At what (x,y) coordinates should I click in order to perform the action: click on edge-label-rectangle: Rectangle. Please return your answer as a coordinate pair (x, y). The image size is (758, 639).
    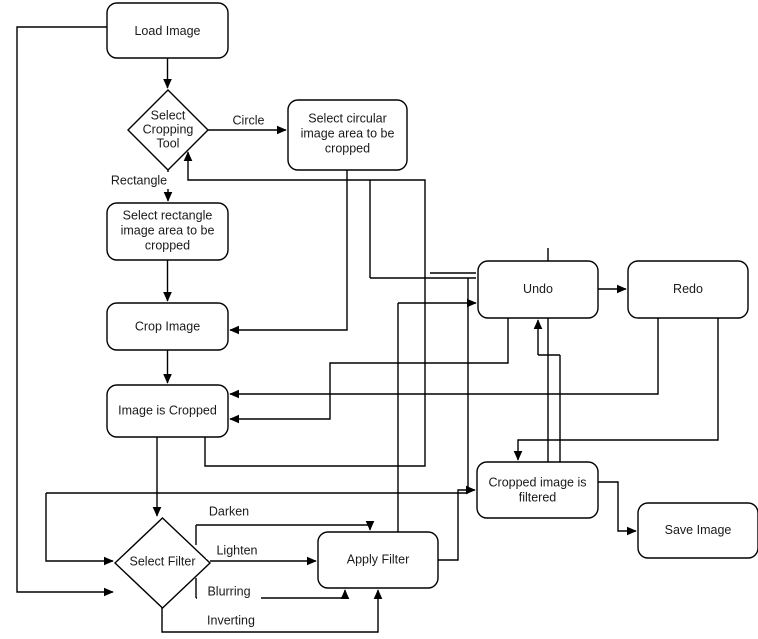
    Looking at the image, I should click on (139, 180).